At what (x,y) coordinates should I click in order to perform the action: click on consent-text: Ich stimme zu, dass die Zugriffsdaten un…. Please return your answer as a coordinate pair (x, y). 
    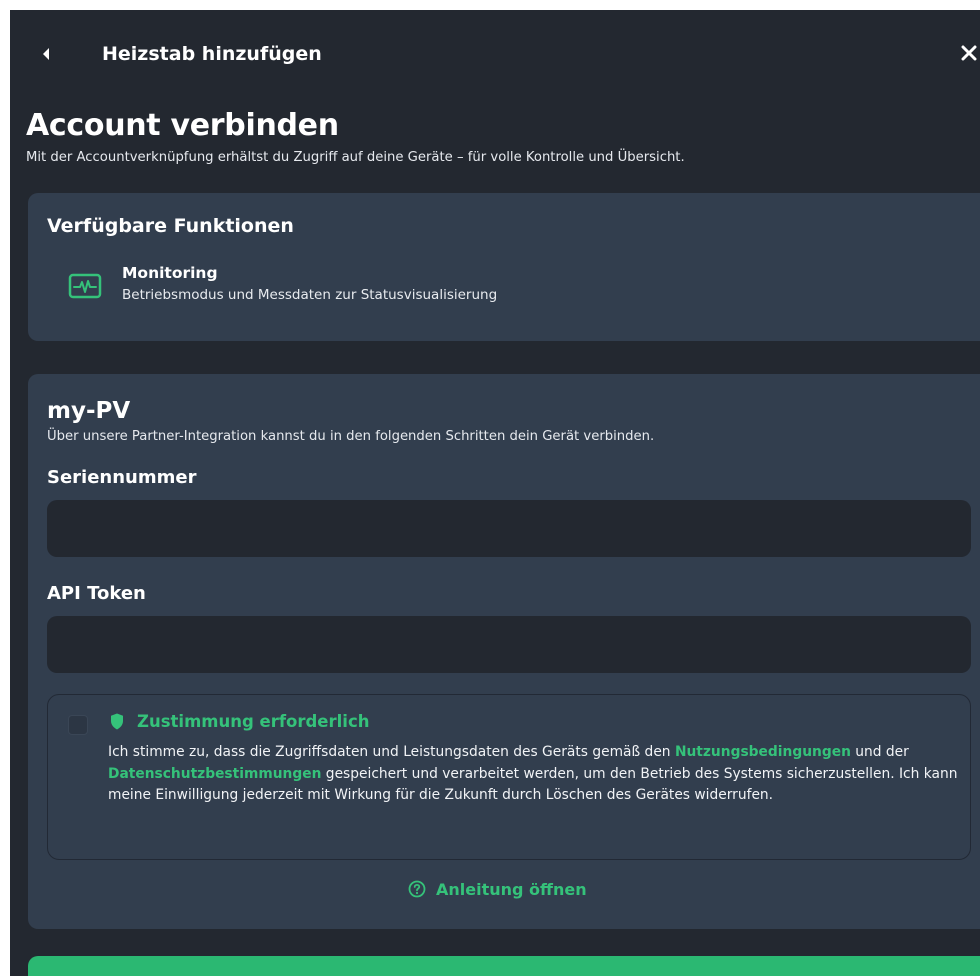
    Looking at the image, I should click on (538, 774).